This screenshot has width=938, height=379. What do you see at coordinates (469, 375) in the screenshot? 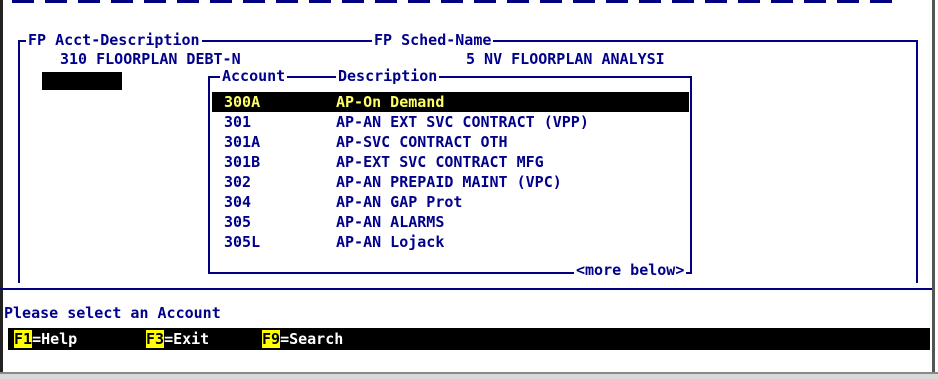
I see `window-bottom-border` at bounding box center [469, 375].